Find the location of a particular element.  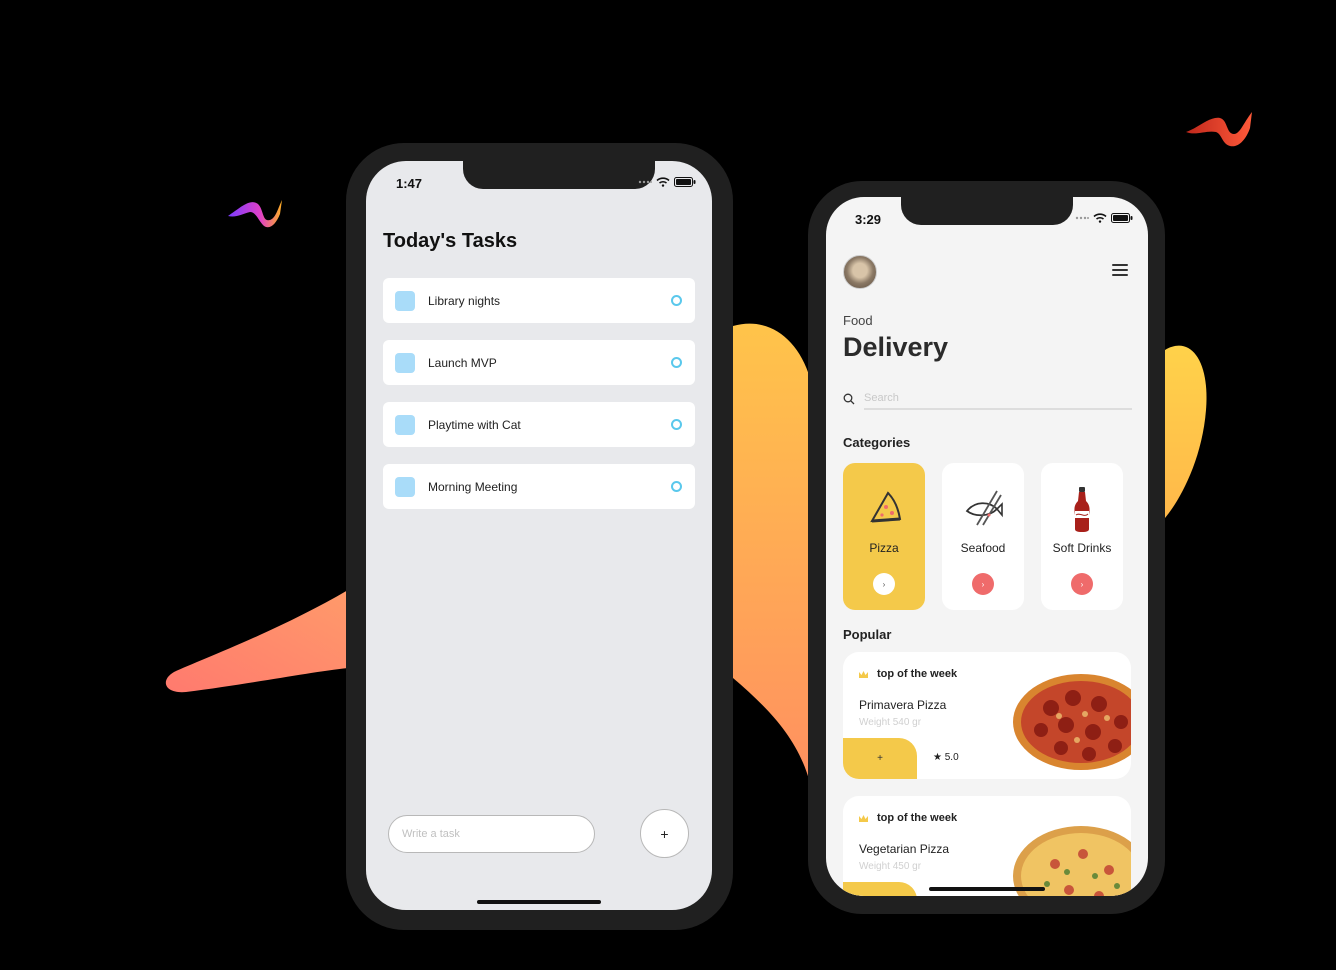

add-task-button: + is located at coordinates (664, 833).